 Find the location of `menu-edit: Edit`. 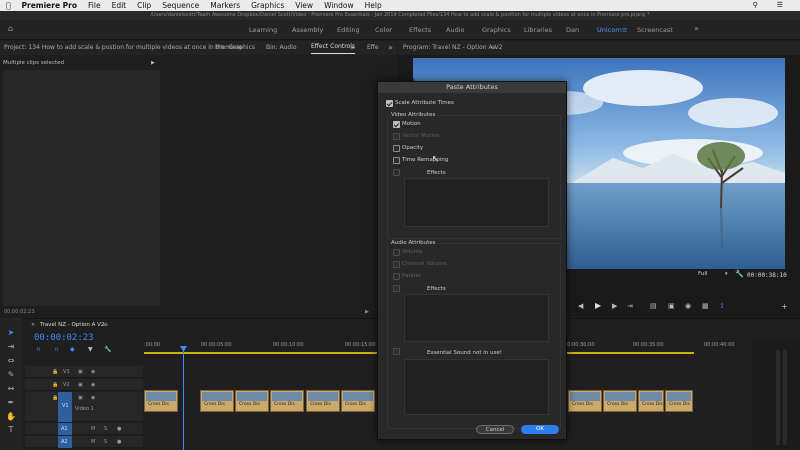

menu-edit: Edit is located at coordinates (119, 5).